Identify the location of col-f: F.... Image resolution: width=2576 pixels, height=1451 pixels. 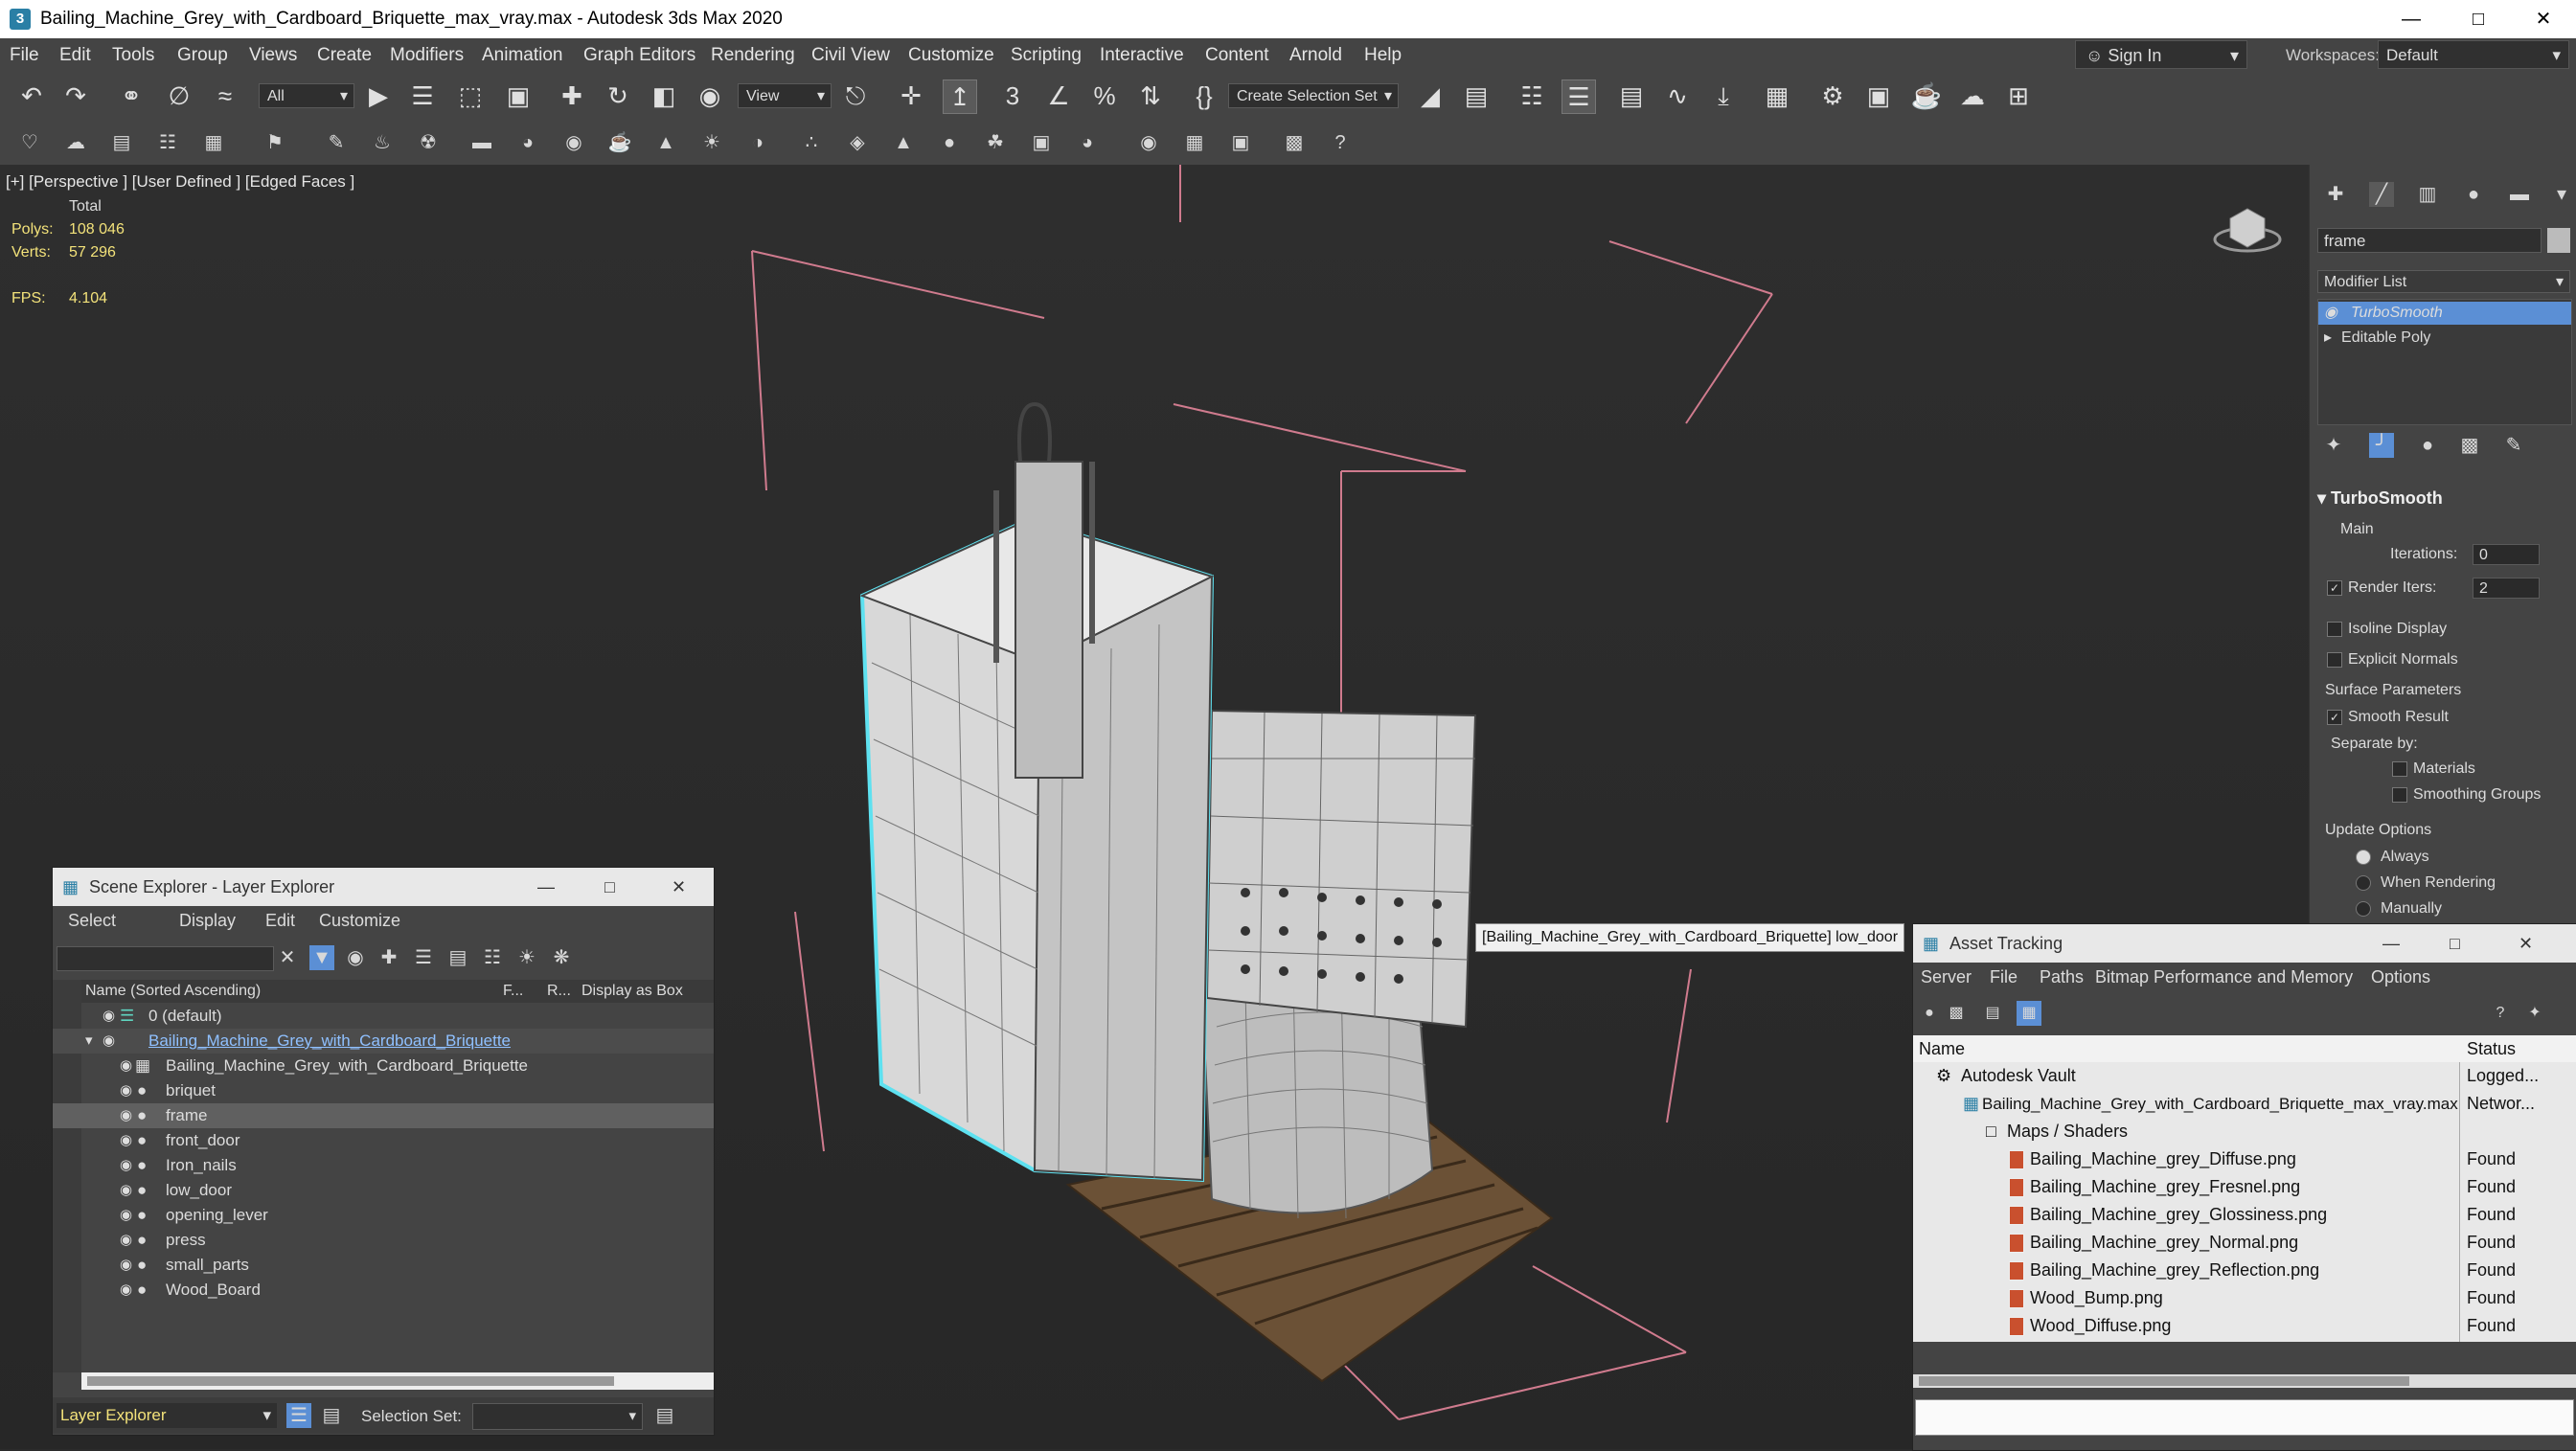
(513, 991).